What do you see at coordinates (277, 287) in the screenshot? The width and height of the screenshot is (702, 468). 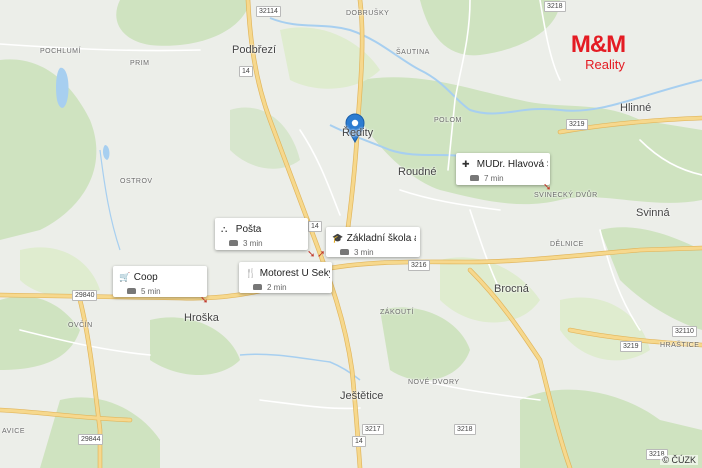 I see `poi-travel-time: 2 min` at bounding box center [277, 287].